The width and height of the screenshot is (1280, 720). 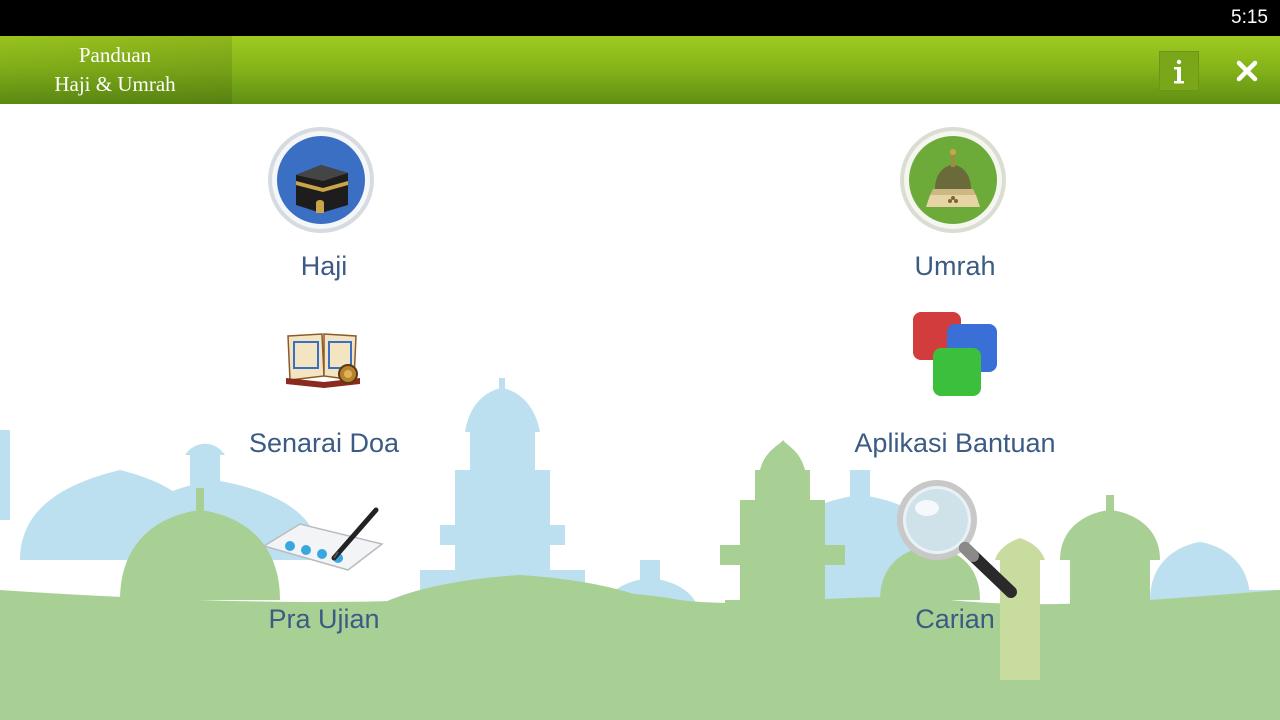 I want to click on app-title-block: Panduan Haji & Umrah, so click(x=116, y=70).